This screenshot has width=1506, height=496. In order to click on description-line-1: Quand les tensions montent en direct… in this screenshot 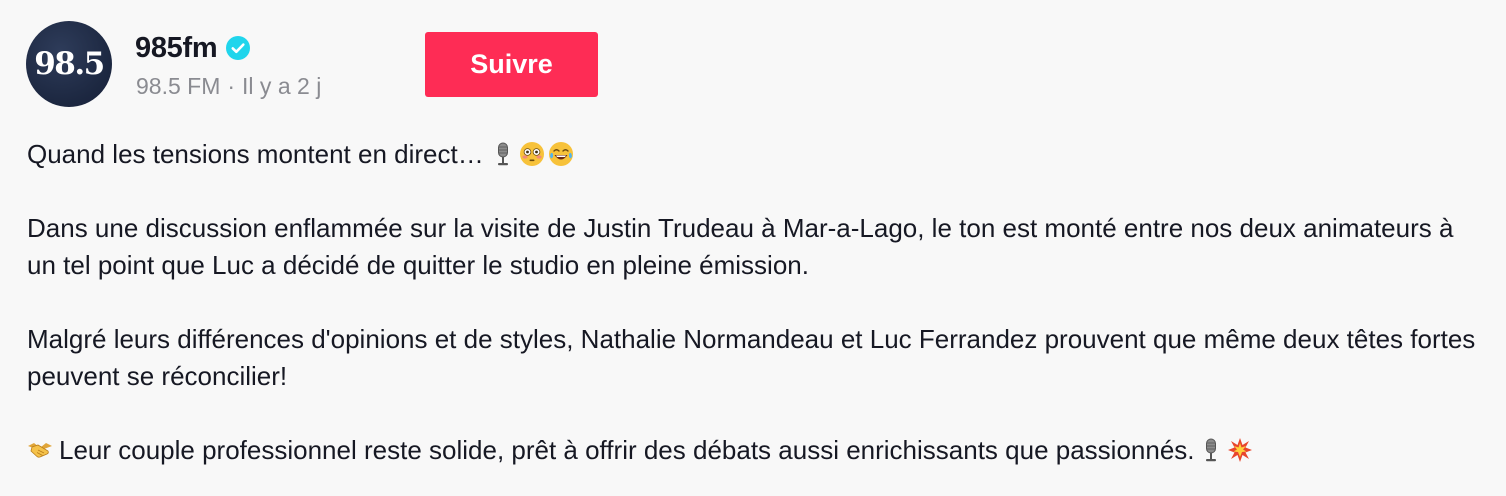, I will do `click(757, 154)`.